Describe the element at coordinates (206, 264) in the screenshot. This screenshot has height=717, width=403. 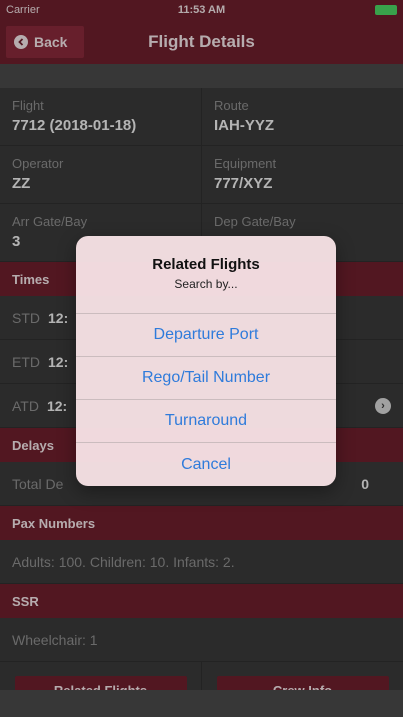
I see `alert-title: Related Flights` at that location.